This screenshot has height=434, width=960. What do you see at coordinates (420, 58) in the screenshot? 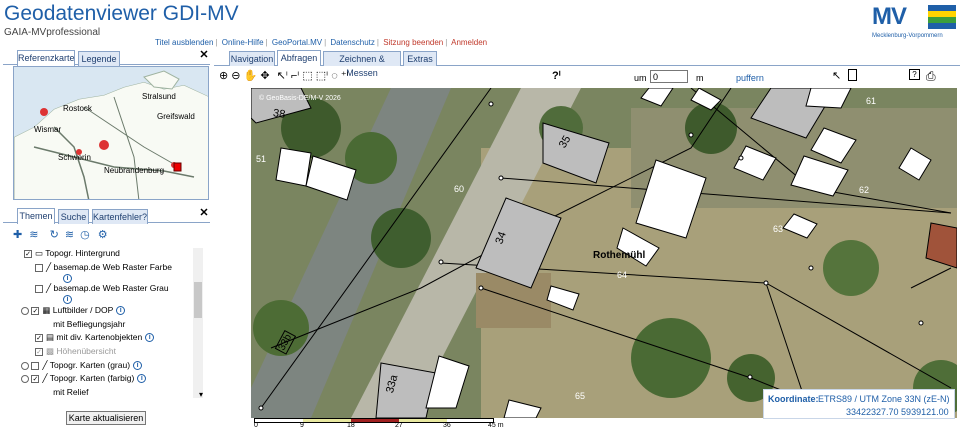
I see `tab-extras: Extras` at bounding box center [420, 58].